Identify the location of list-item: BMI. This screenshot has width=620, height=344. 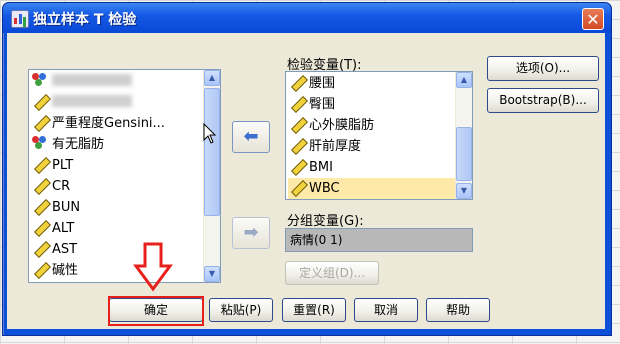
(310, 167).